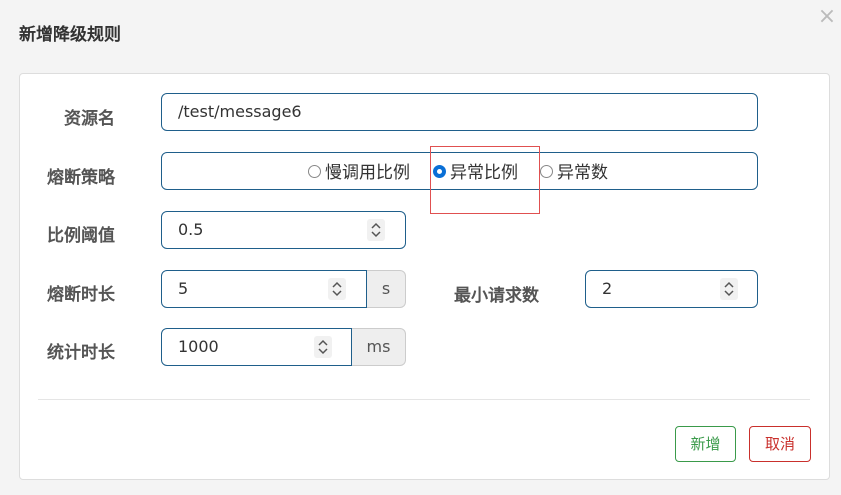 Image resolution: width=841 pixels, height=495 pixels. What do you see at coordinates (705, 444) in the screenshot?
I see `add-button: 新增` at bounding box center [705, 444].